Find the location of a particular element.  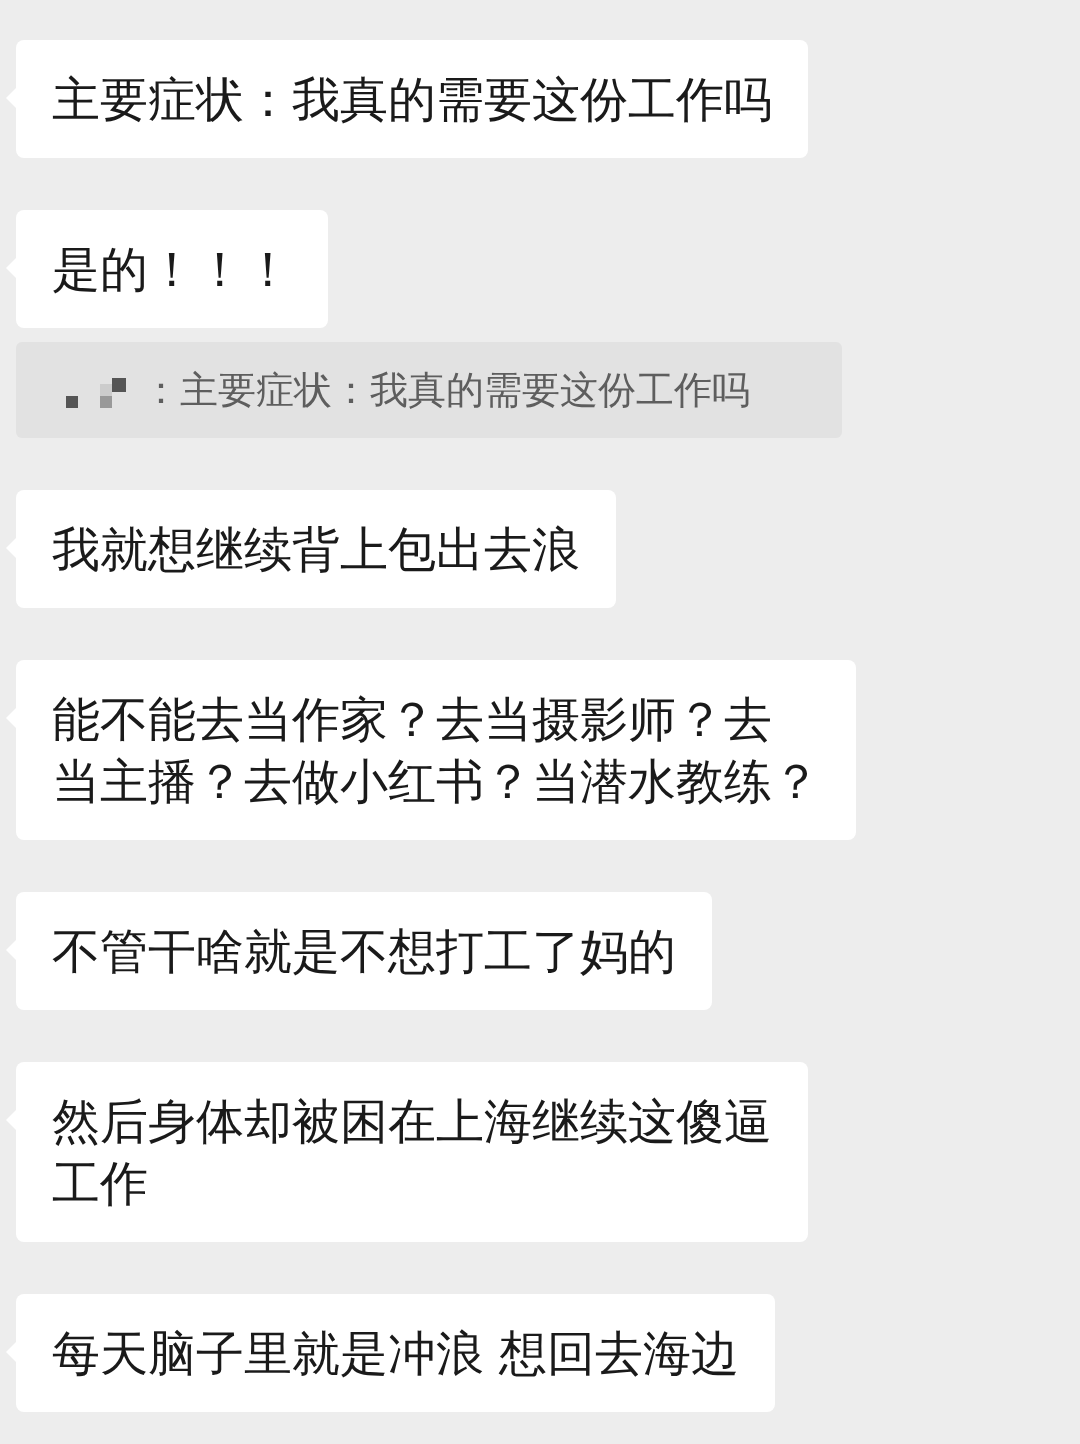

message-text: 然后身体却被困在上海继续这傻逼 工作 is located at coordinates (412, 1152).